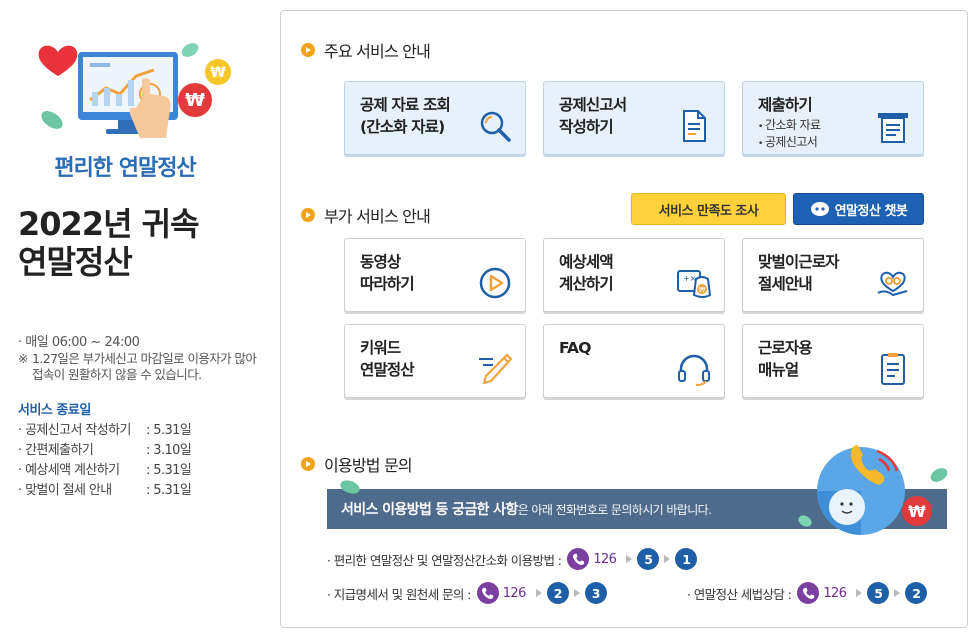  What do you see at coordinates (694, 370) in the screenshot?
I see `headset-icon` at bounding box center [694, 370].